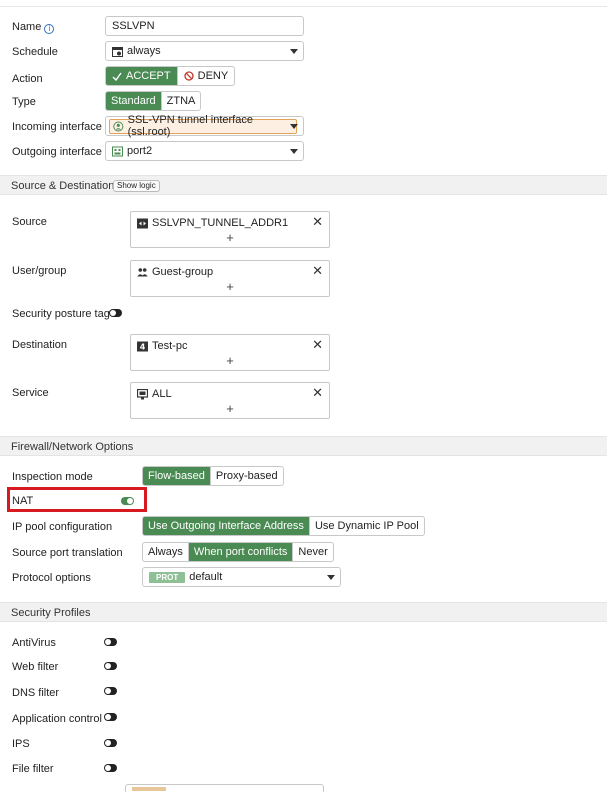  I want to click on service-entry: ALL, so click(154, 394).